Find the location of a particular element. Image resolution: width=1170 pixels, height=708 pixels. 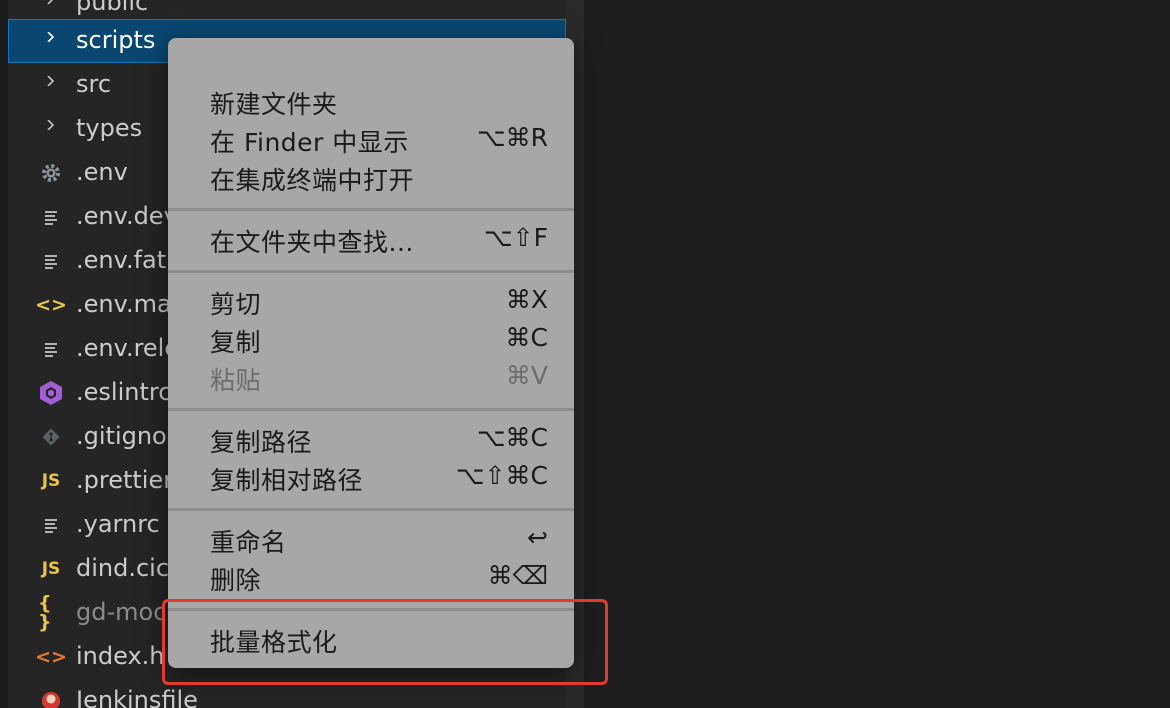

menu-item-delete: 删除 ⌘⌫ is located at coordinates (371, 577).